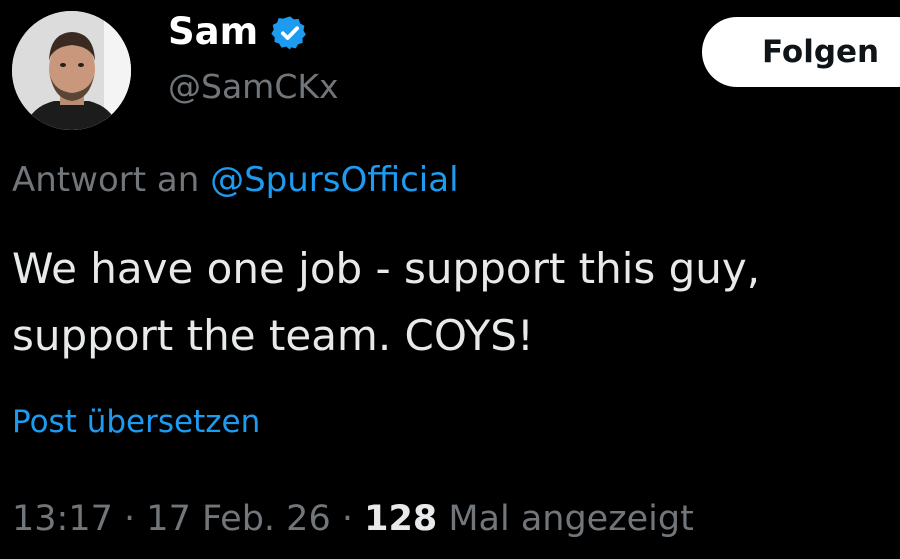  Describe the element at coordinates (62, 519) in the screenshot. I see `tweet-time: 13:17` at that location.